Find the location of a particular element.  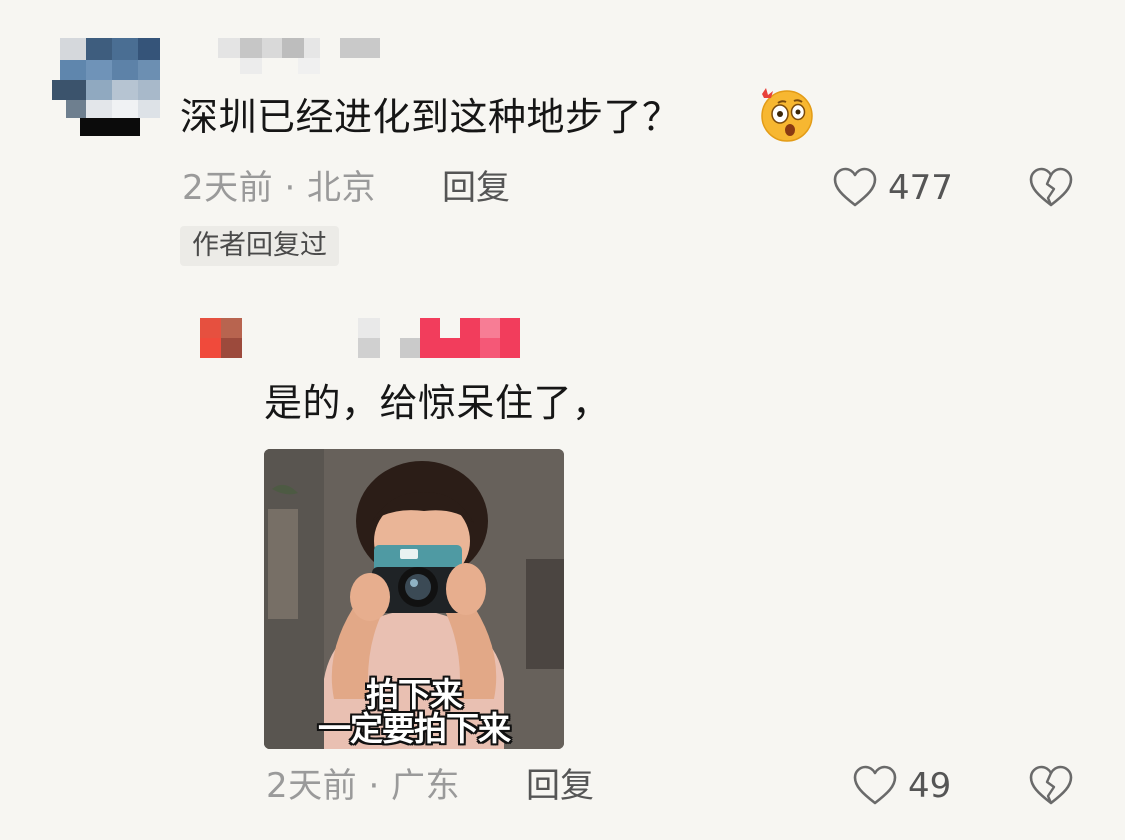

surprised-face-emoji is located at coordinates (787, 115).